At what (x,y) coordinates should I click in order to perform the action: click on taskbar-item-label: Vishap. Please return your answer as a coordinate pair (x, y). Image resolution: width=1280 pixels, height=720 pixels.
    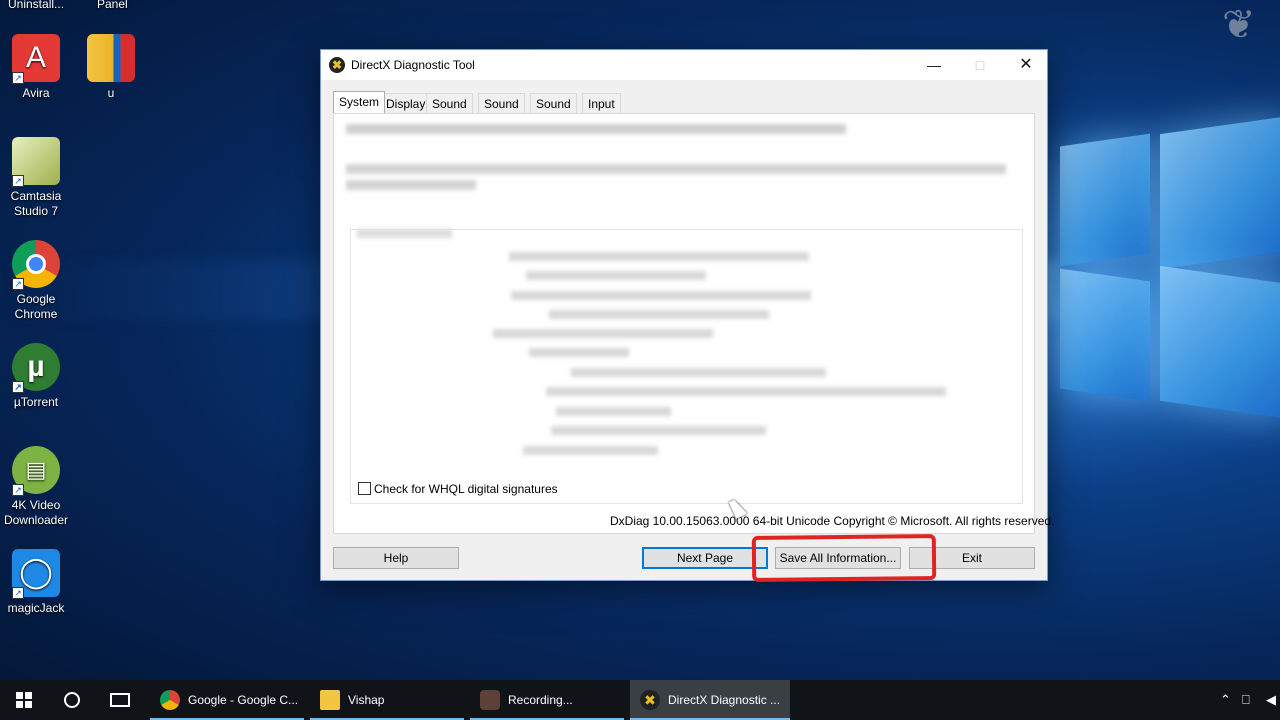
    Looking at the image, I should click on (366, 700).